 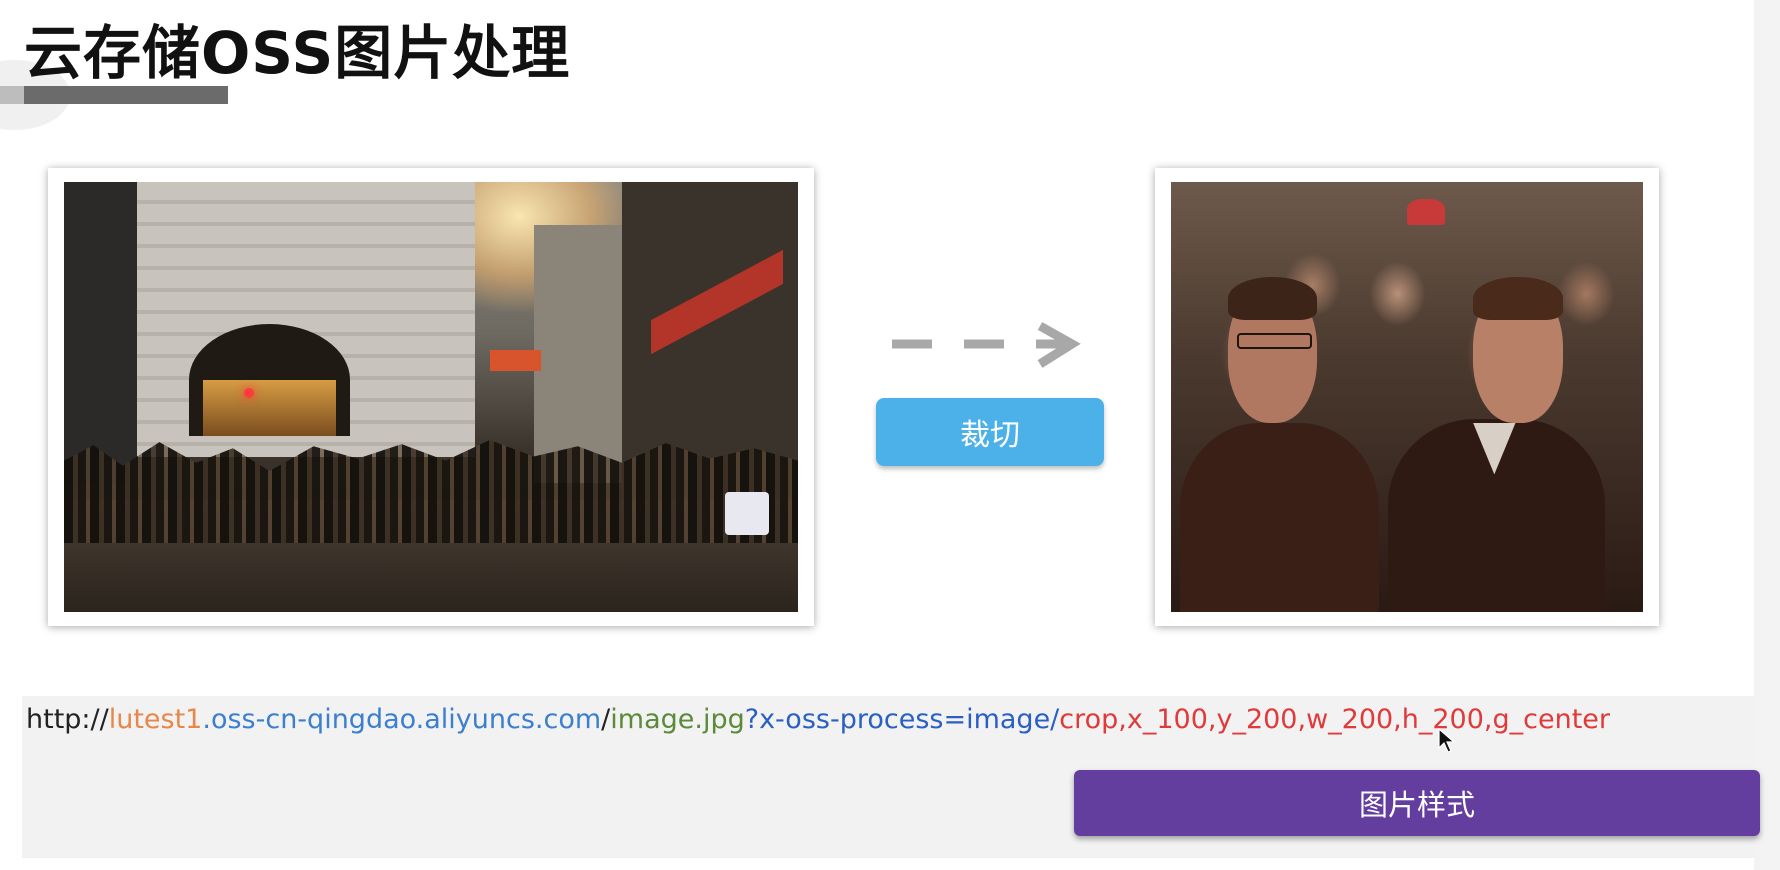 I want to click on url-bucket: lutest1, so click(x=155, y=719).